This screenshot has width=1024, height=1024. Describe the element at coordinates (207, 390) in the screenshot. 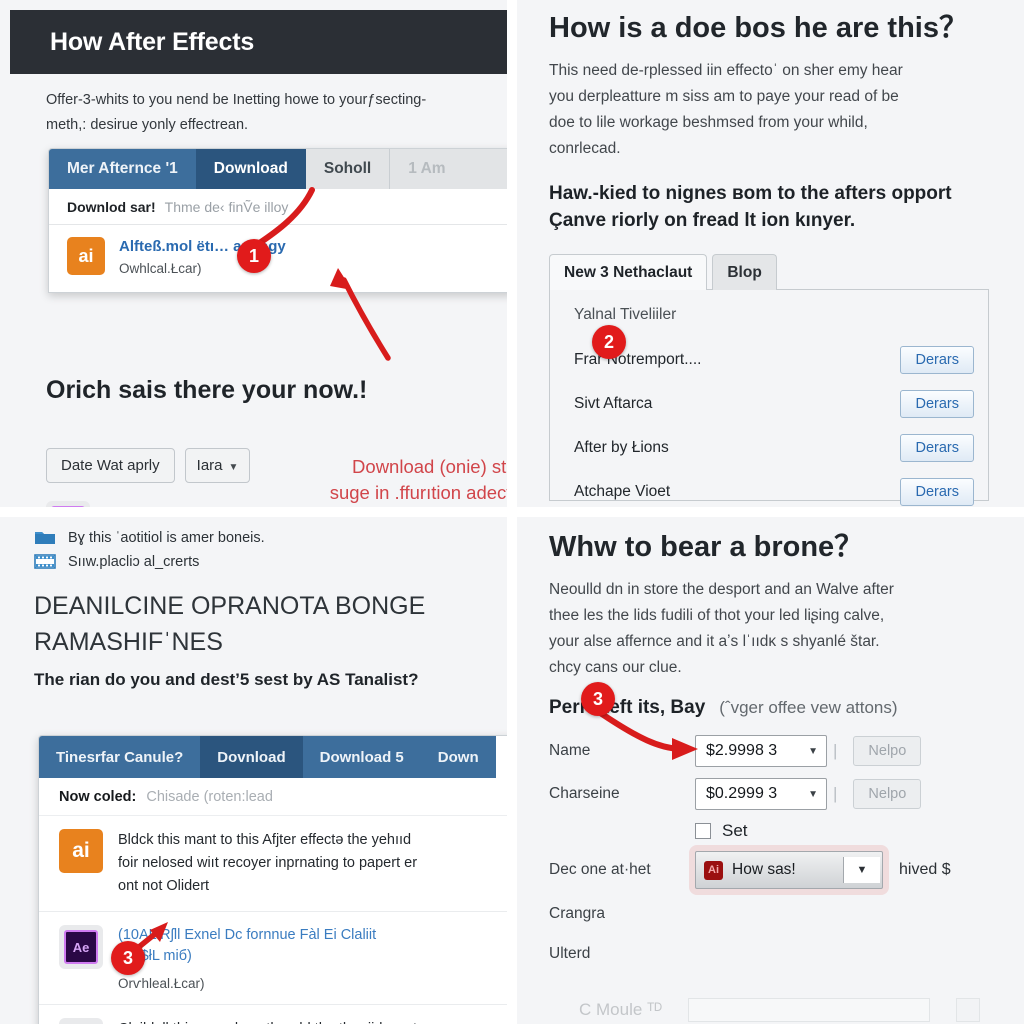

I see `section-heading: Orich sais there your now.!` at that location.